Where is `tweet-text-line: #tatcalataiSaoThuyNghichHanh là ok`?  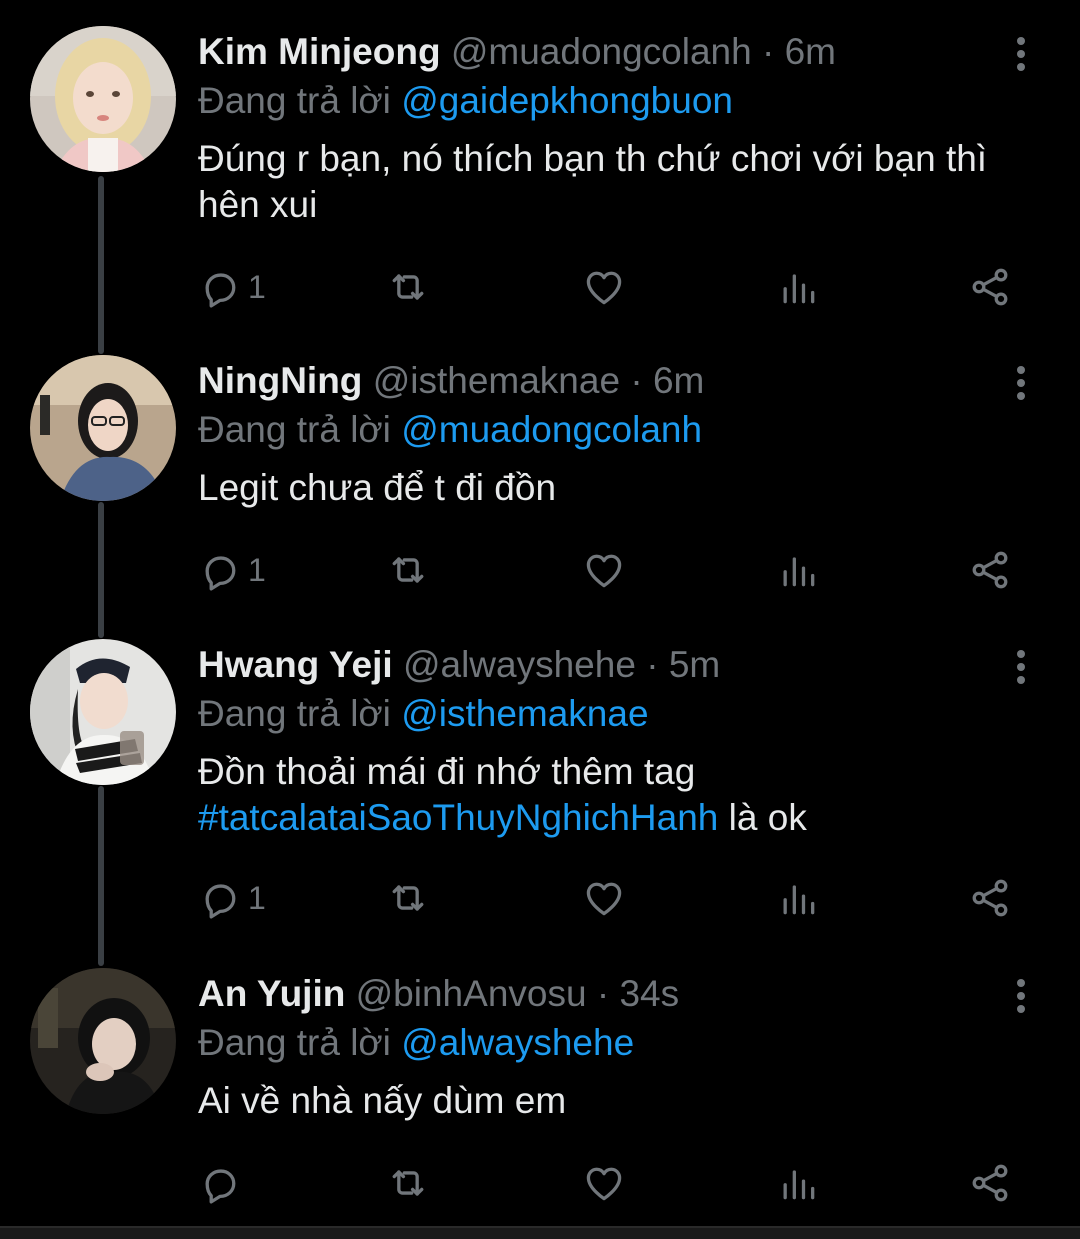
tweet-text-line: #tatcalataiSaoThuyNghichHanh là ok is located at coordinates (618, 818).